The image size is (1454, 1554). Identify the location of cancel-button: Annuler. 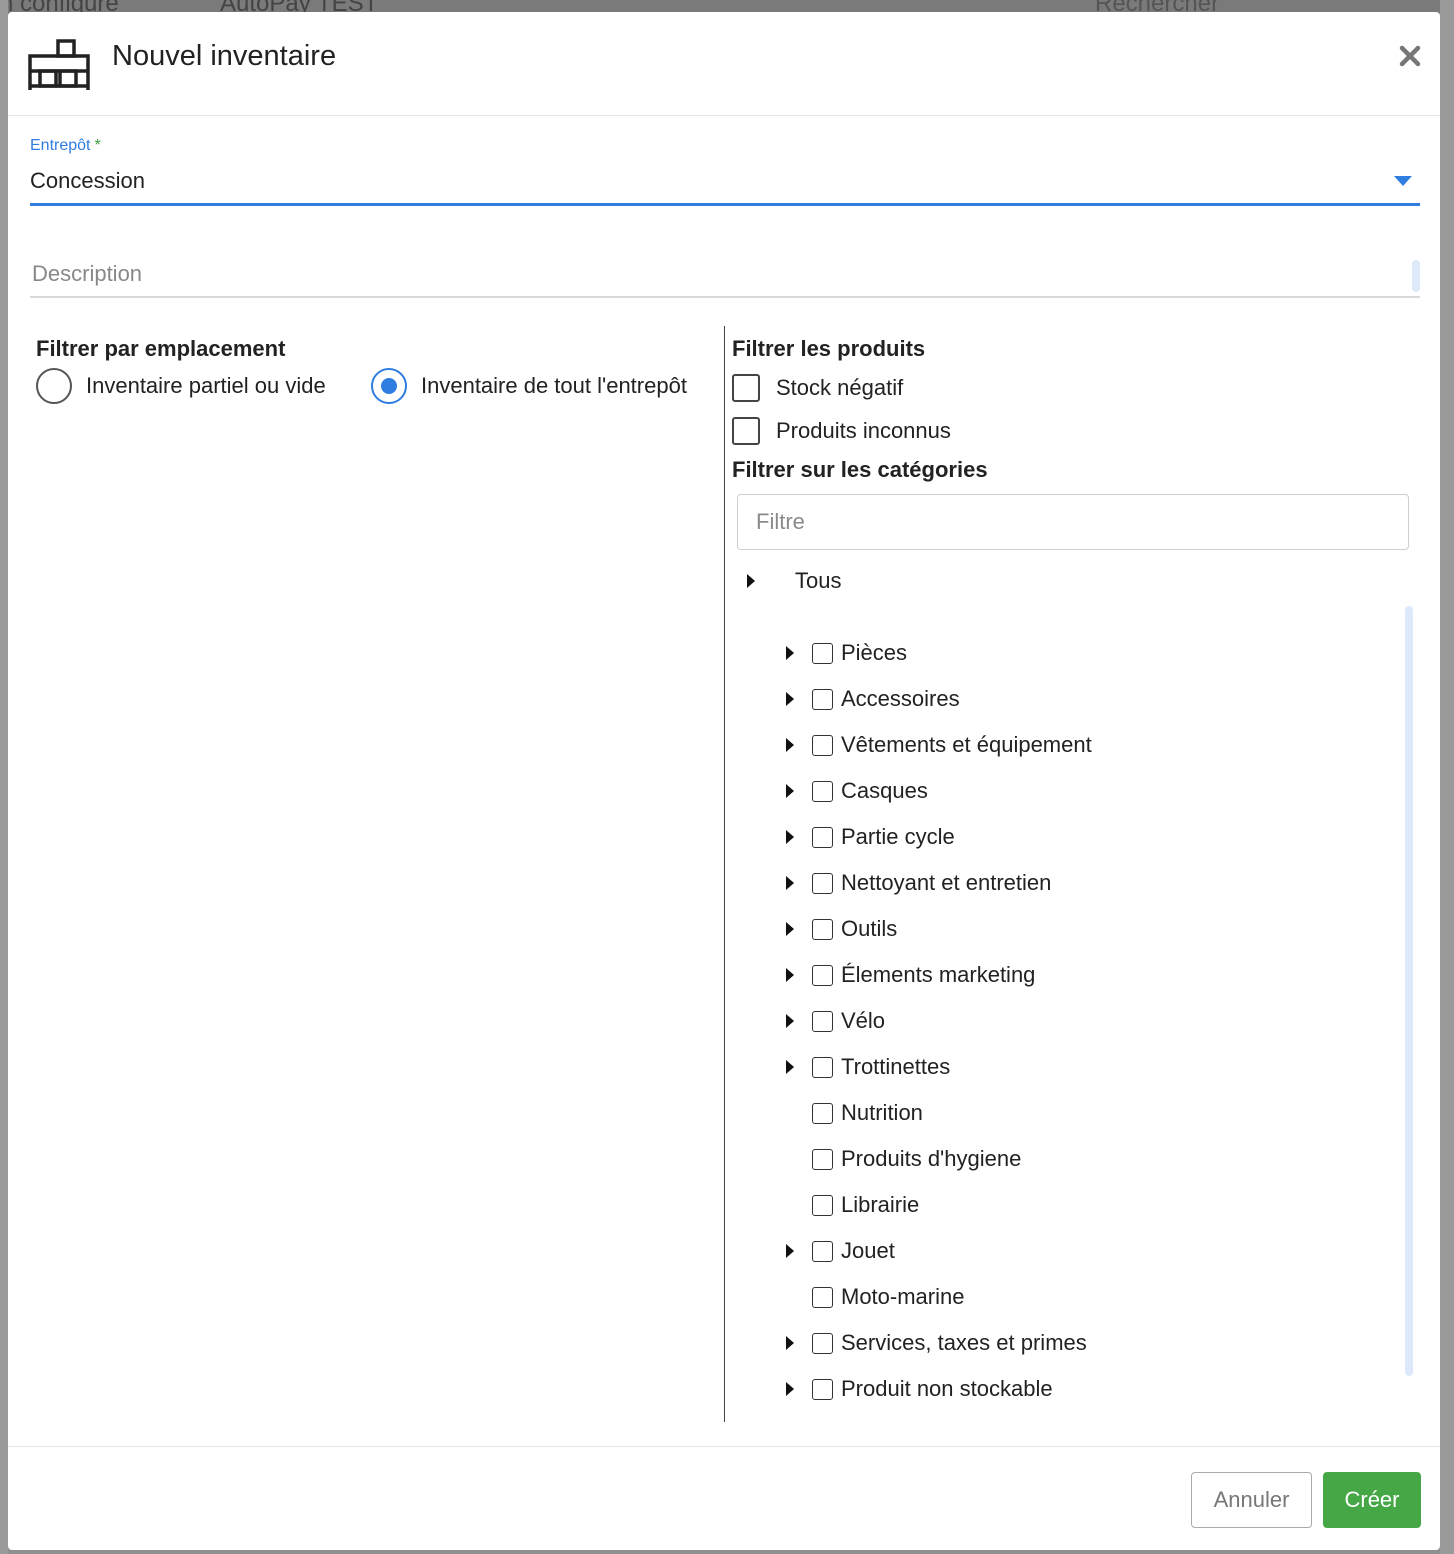
(1251, 1500).